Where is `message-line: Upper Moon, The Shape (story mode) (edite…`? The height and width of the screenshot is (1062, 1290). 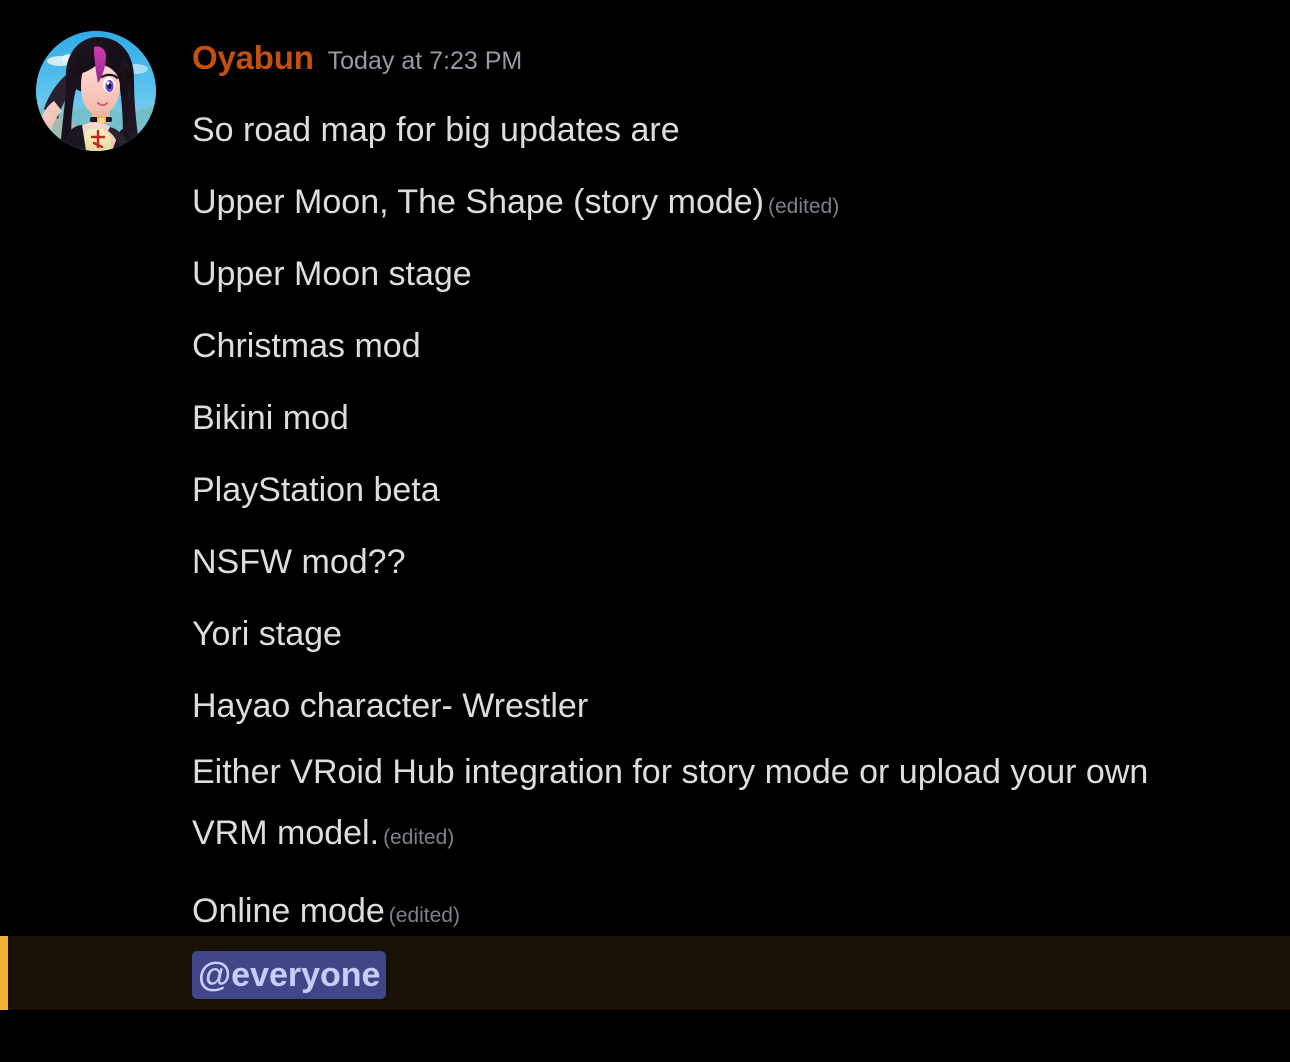
message-line: Upper Moon, The Shape (story mode) (edite… is located at coordinates (712, 202).